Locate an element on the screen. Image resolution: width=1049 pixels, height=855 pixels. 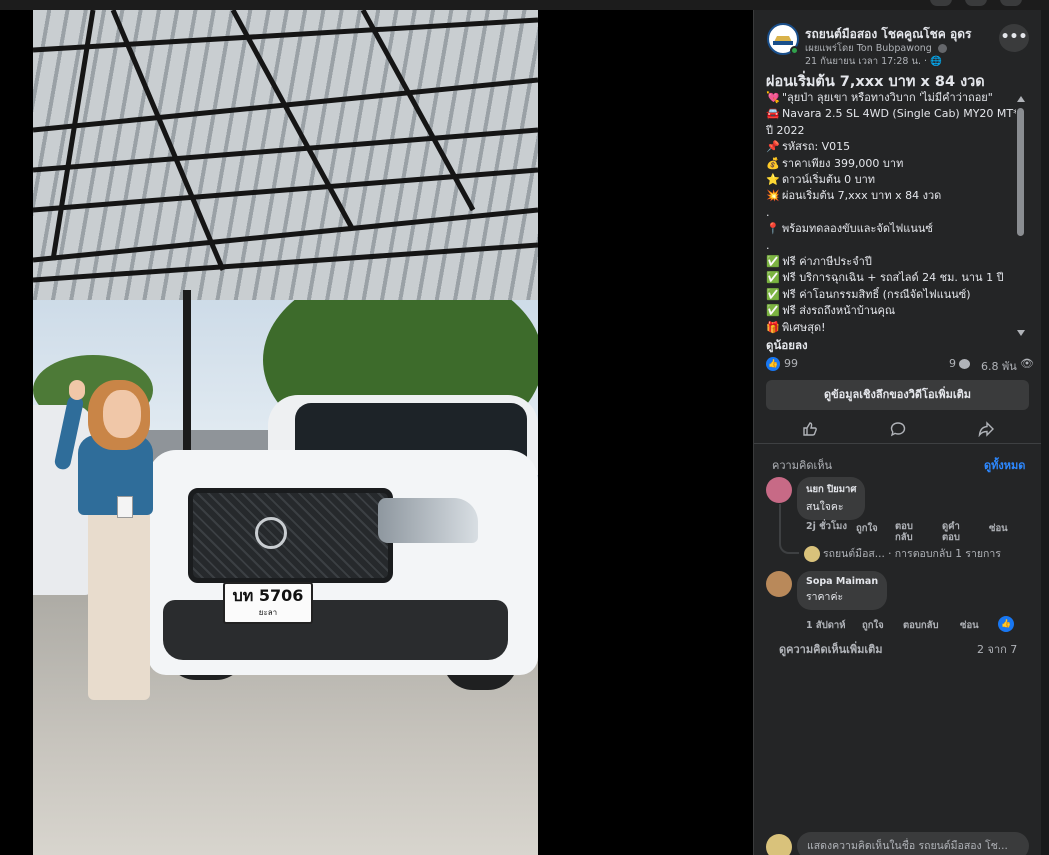
share-icon is located at coordinates (986, 429).